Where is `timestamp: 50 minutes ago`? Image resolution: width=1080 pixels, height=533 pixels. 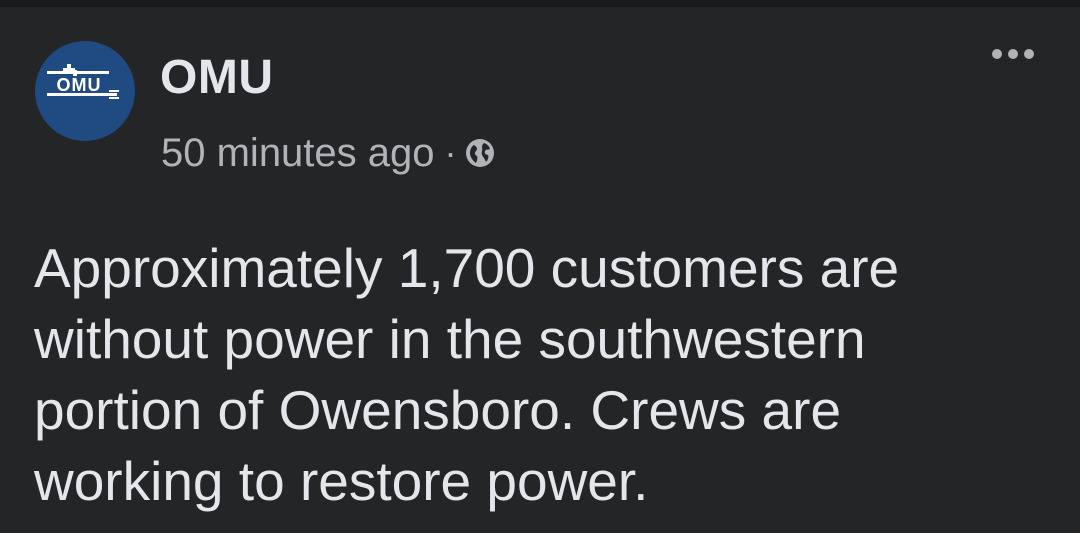
timestamp: 50 minutes ago is located at coordinates (298, 153).